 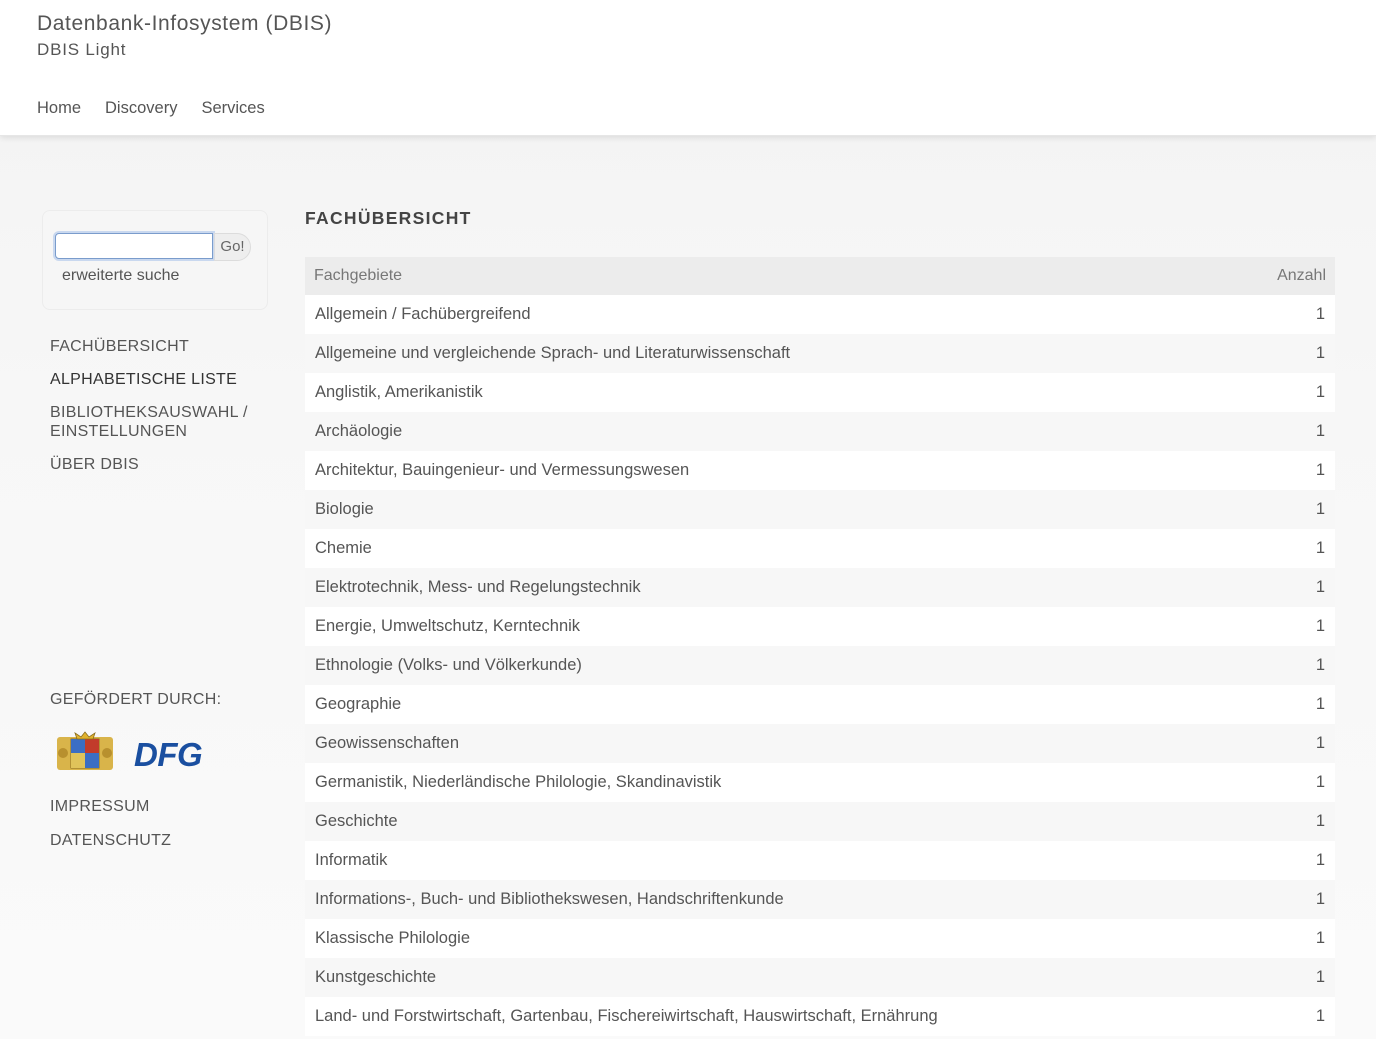 I want to click on subject-link: Allgemein / Fachübergreifend, so click(x=423, y=314).